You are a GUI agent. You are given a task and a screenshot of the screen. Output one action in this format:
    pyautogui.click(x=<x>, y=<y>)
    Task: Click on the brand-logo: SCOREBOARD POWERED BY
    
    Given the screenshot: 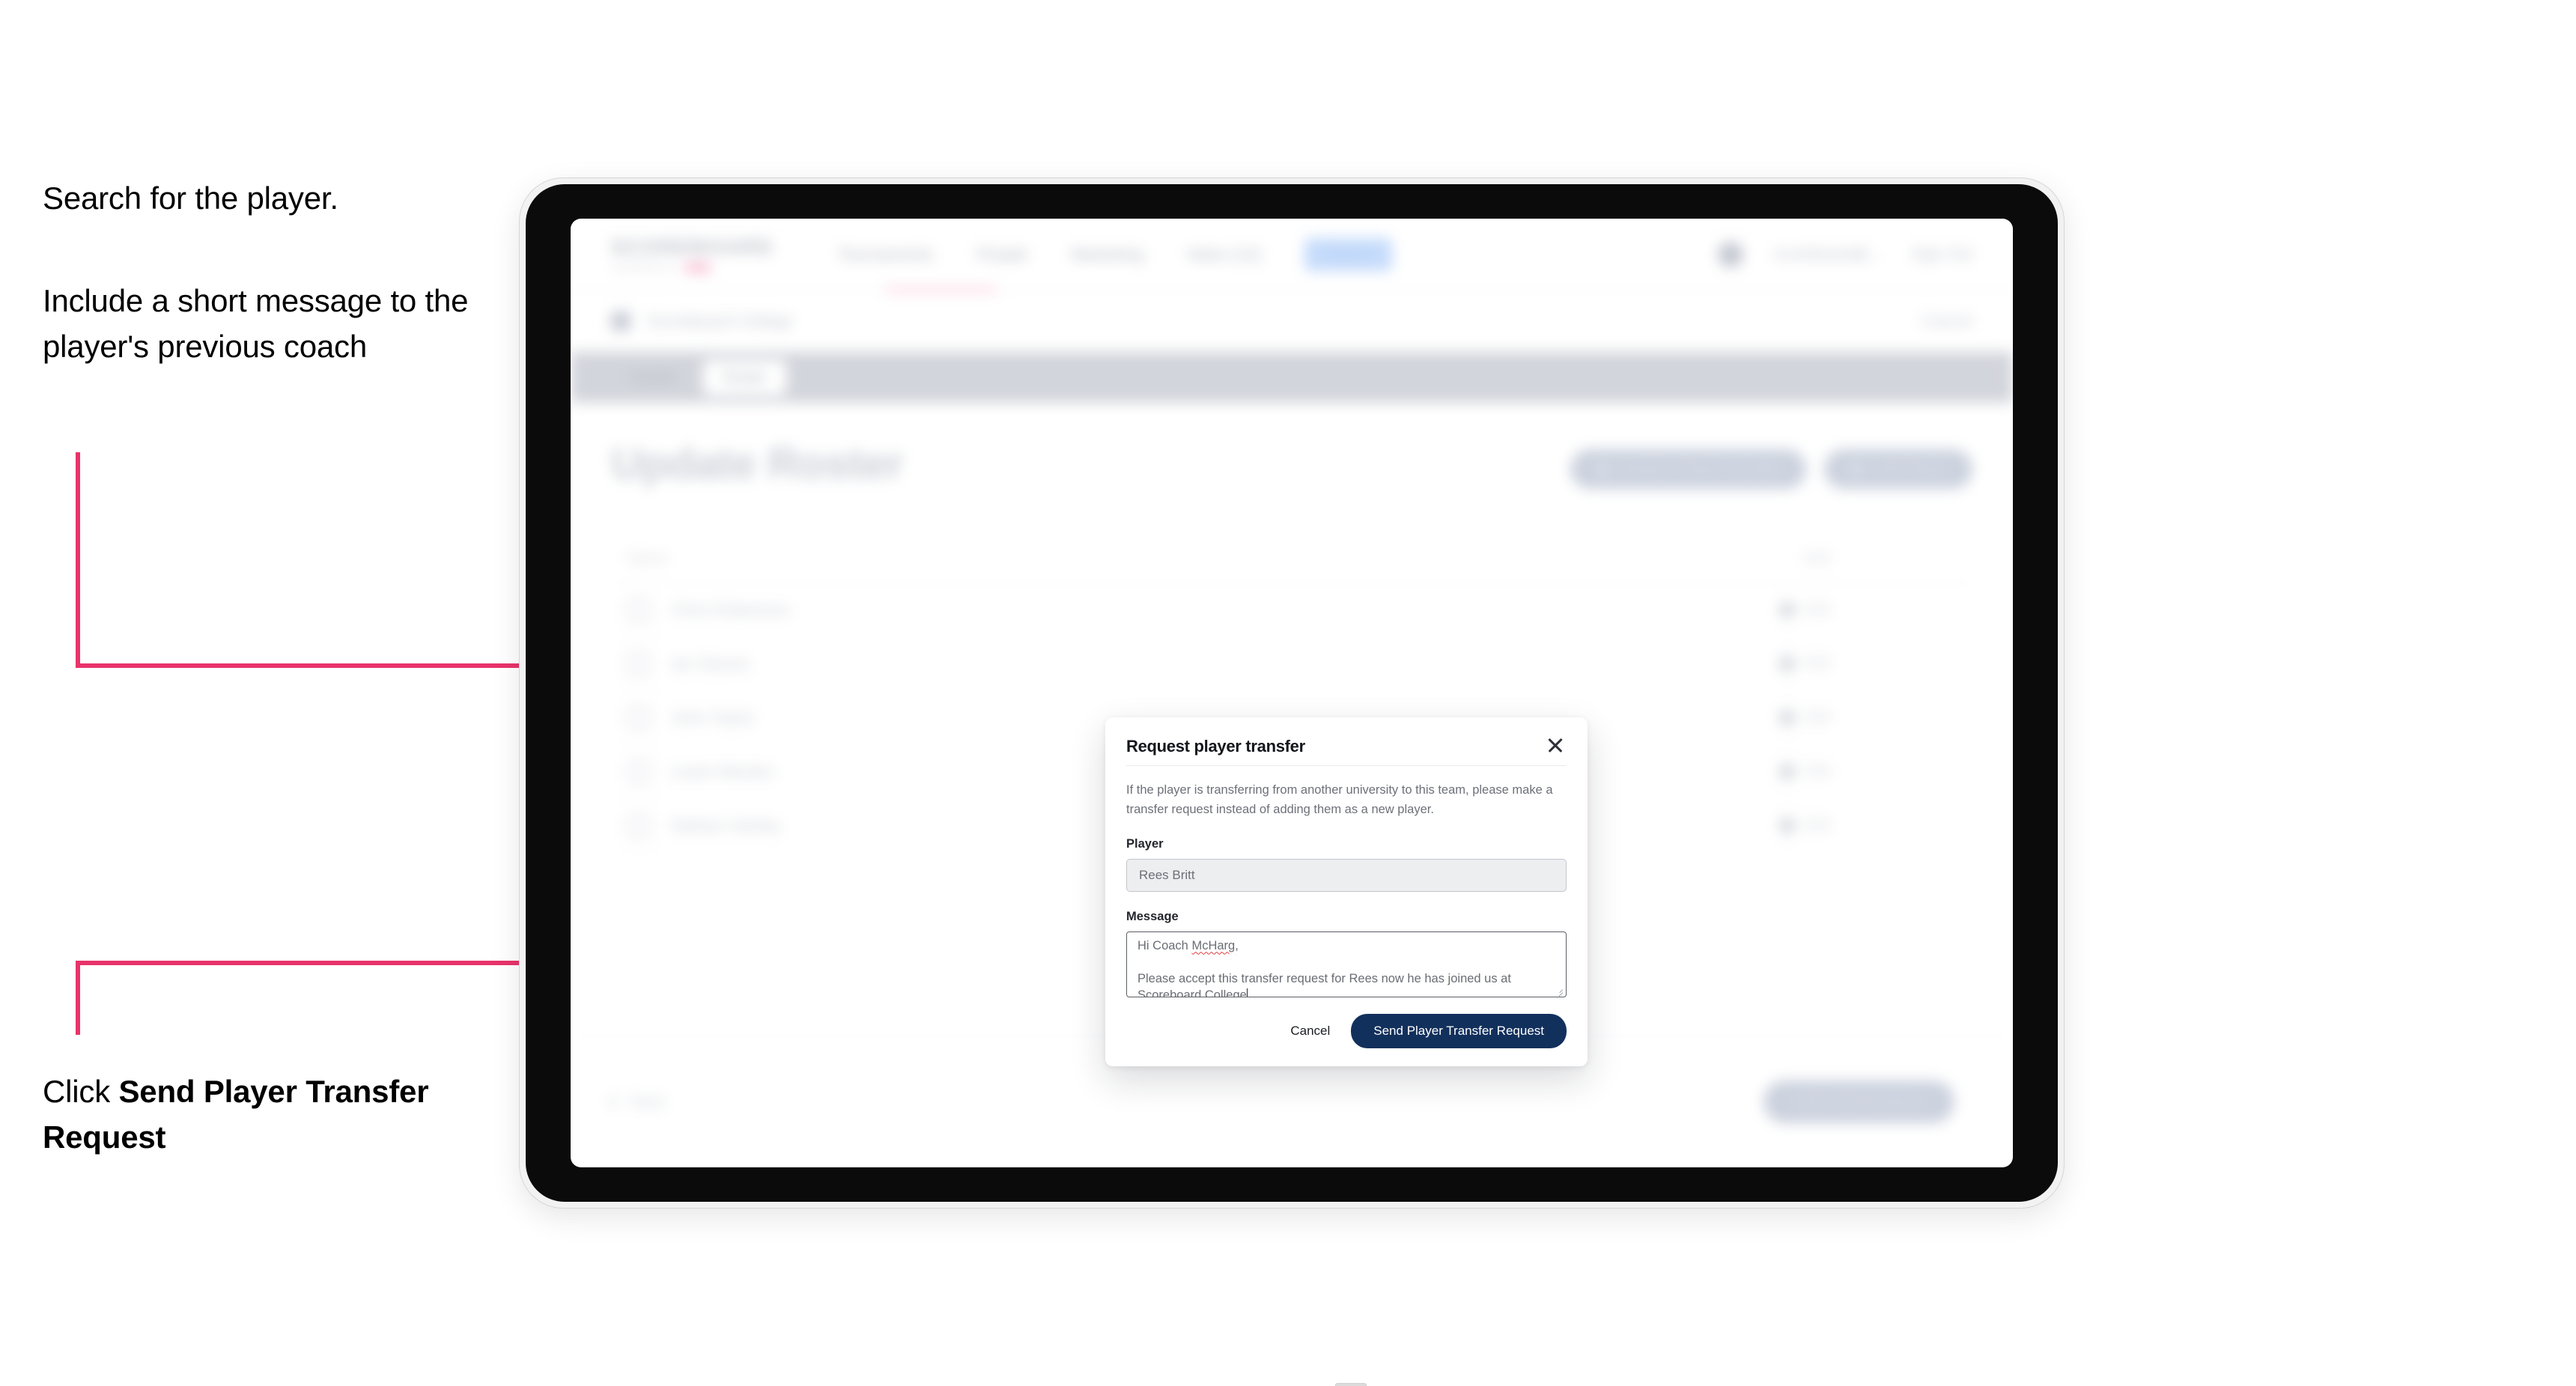 What is the action you would take?
    pyautogui.click(x=692, y=255)
    